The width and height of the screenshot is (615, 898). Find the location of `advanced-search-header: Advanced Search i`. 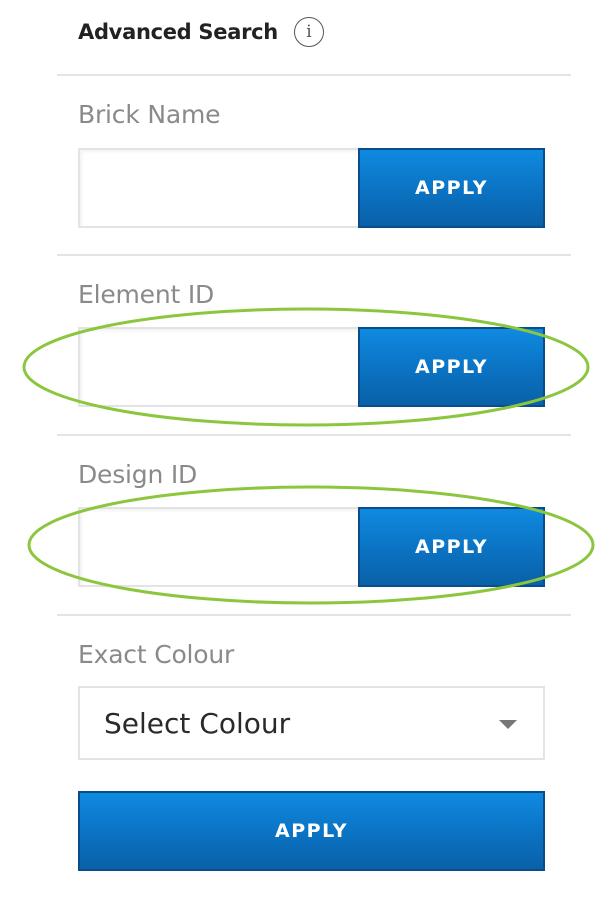

advanced-search-header: Advanced Search i is located at coordinates (201, 32).